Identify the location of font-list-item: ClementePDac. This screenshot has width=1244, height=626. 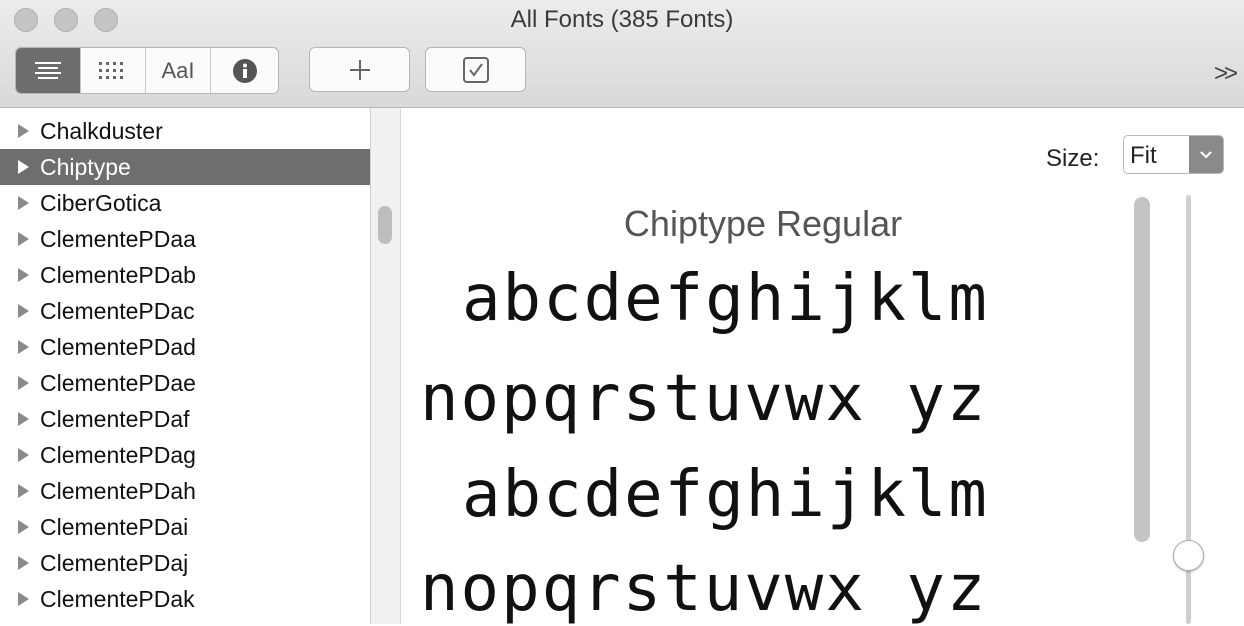
(185, 311).